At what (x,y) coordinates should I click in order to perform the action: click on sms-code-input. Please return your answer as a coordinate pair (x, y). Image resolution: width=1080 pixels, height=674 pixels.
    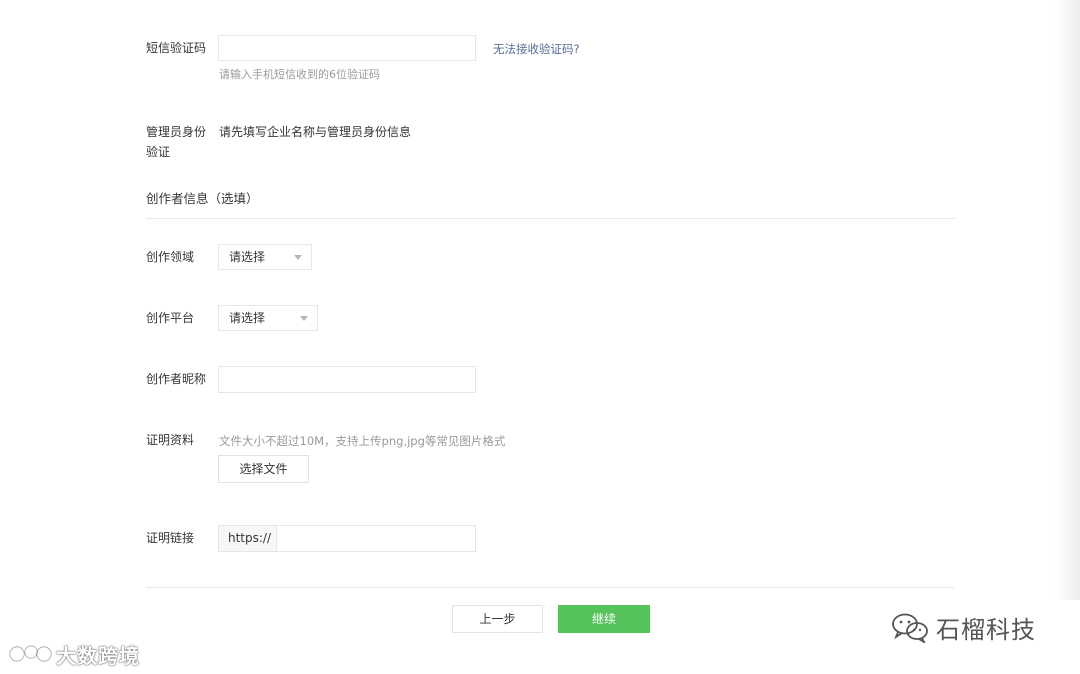
    Looking at the image, I should click on (347, 48).